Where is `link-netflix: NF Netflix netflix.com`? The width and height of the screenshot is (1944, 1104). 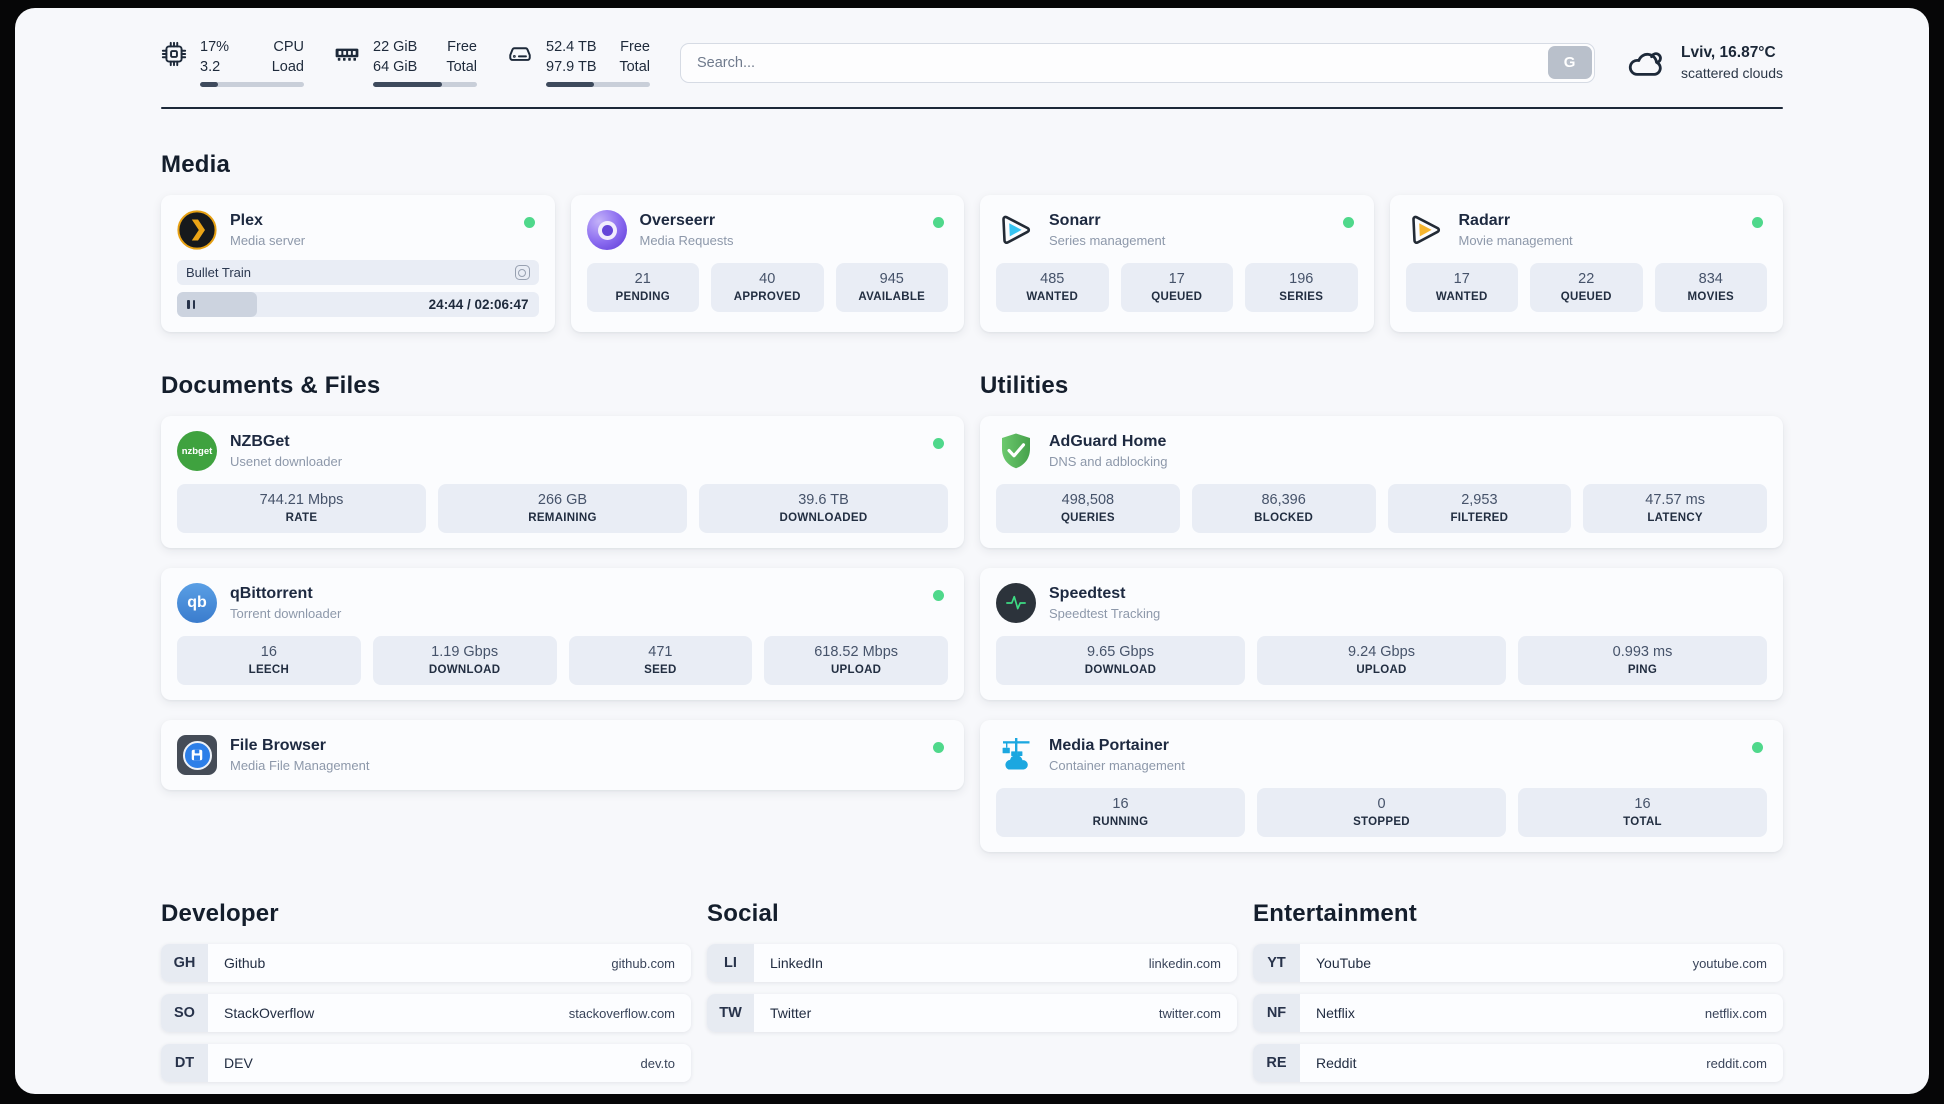 link-netflix: NF Netflix netflix.com is located at coordinates (1518, 1013).